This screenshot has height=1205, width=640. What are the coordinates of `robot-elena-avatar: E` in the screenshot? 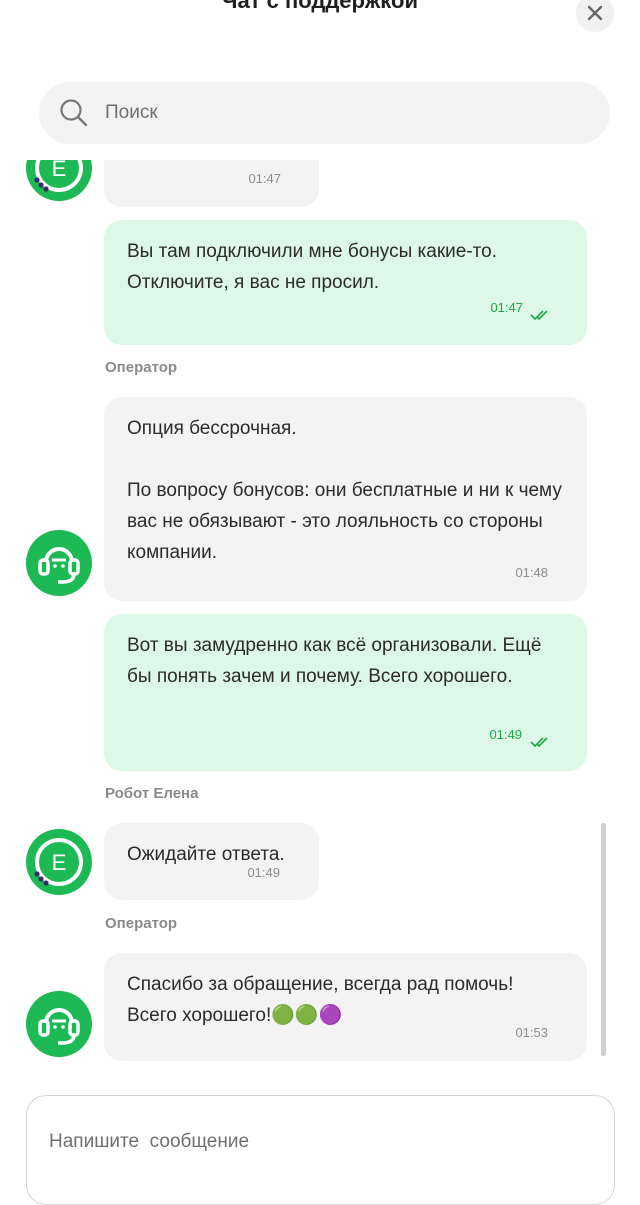 It's located at (59, 862).